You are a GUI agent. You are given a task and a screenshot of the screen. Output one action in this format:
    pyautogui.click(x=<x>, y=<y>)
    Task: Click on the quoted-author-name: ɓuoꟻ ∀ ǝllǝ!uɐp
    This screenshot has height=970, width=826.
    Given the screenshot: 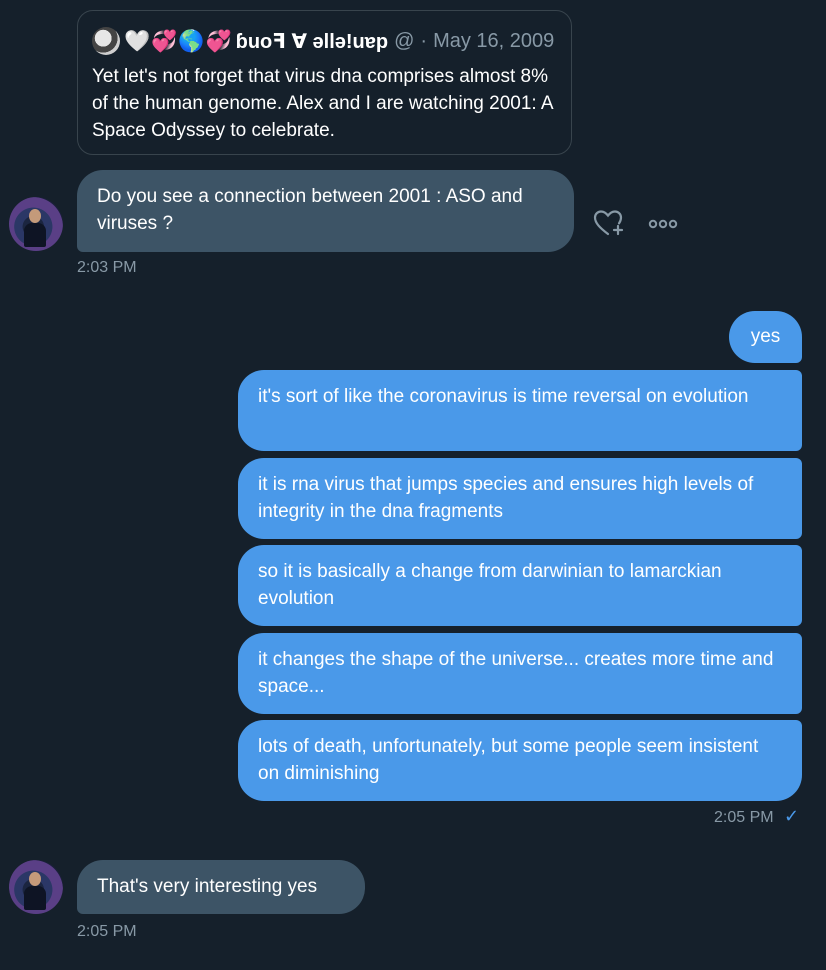 What is the action you would take?
    pyautogui.click(x=312, y=41)
    